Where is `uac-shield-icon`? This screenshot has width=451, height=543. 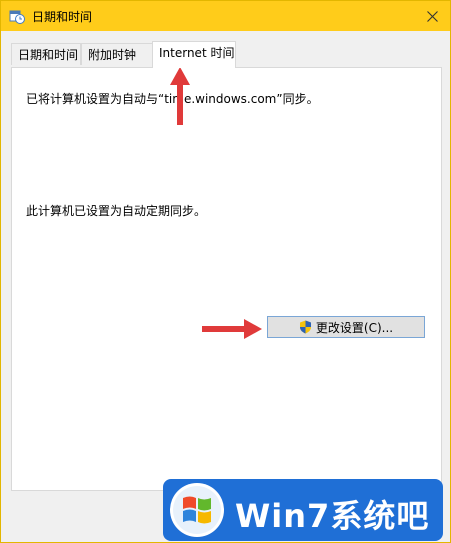
uac-shield-icon is located at coordinates (305, 327).